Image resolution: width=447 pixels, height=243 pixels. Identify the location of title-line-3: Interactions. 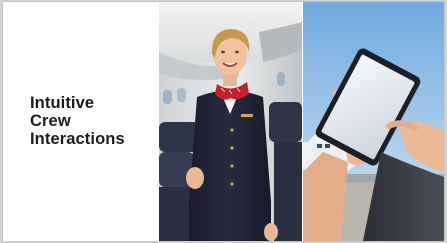
(77, 139).